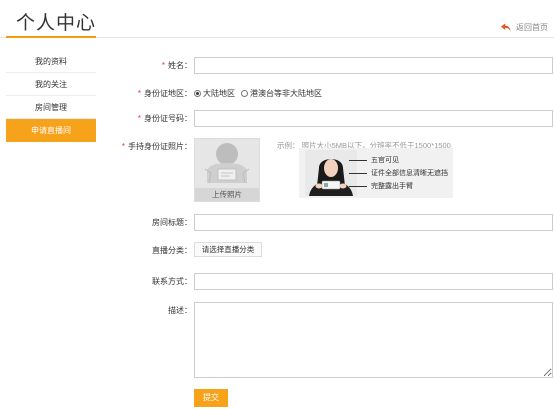  I want to click on page-header: 个人中心 返回首页, so click(277, 19).